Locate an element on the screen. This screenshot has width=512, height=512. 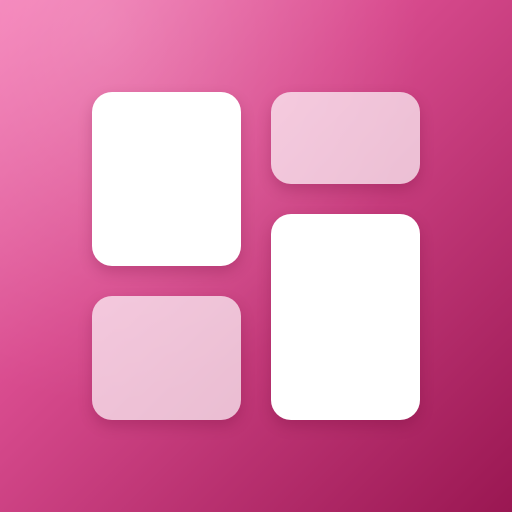
tile-top-right is located at coordinates (345, 138).